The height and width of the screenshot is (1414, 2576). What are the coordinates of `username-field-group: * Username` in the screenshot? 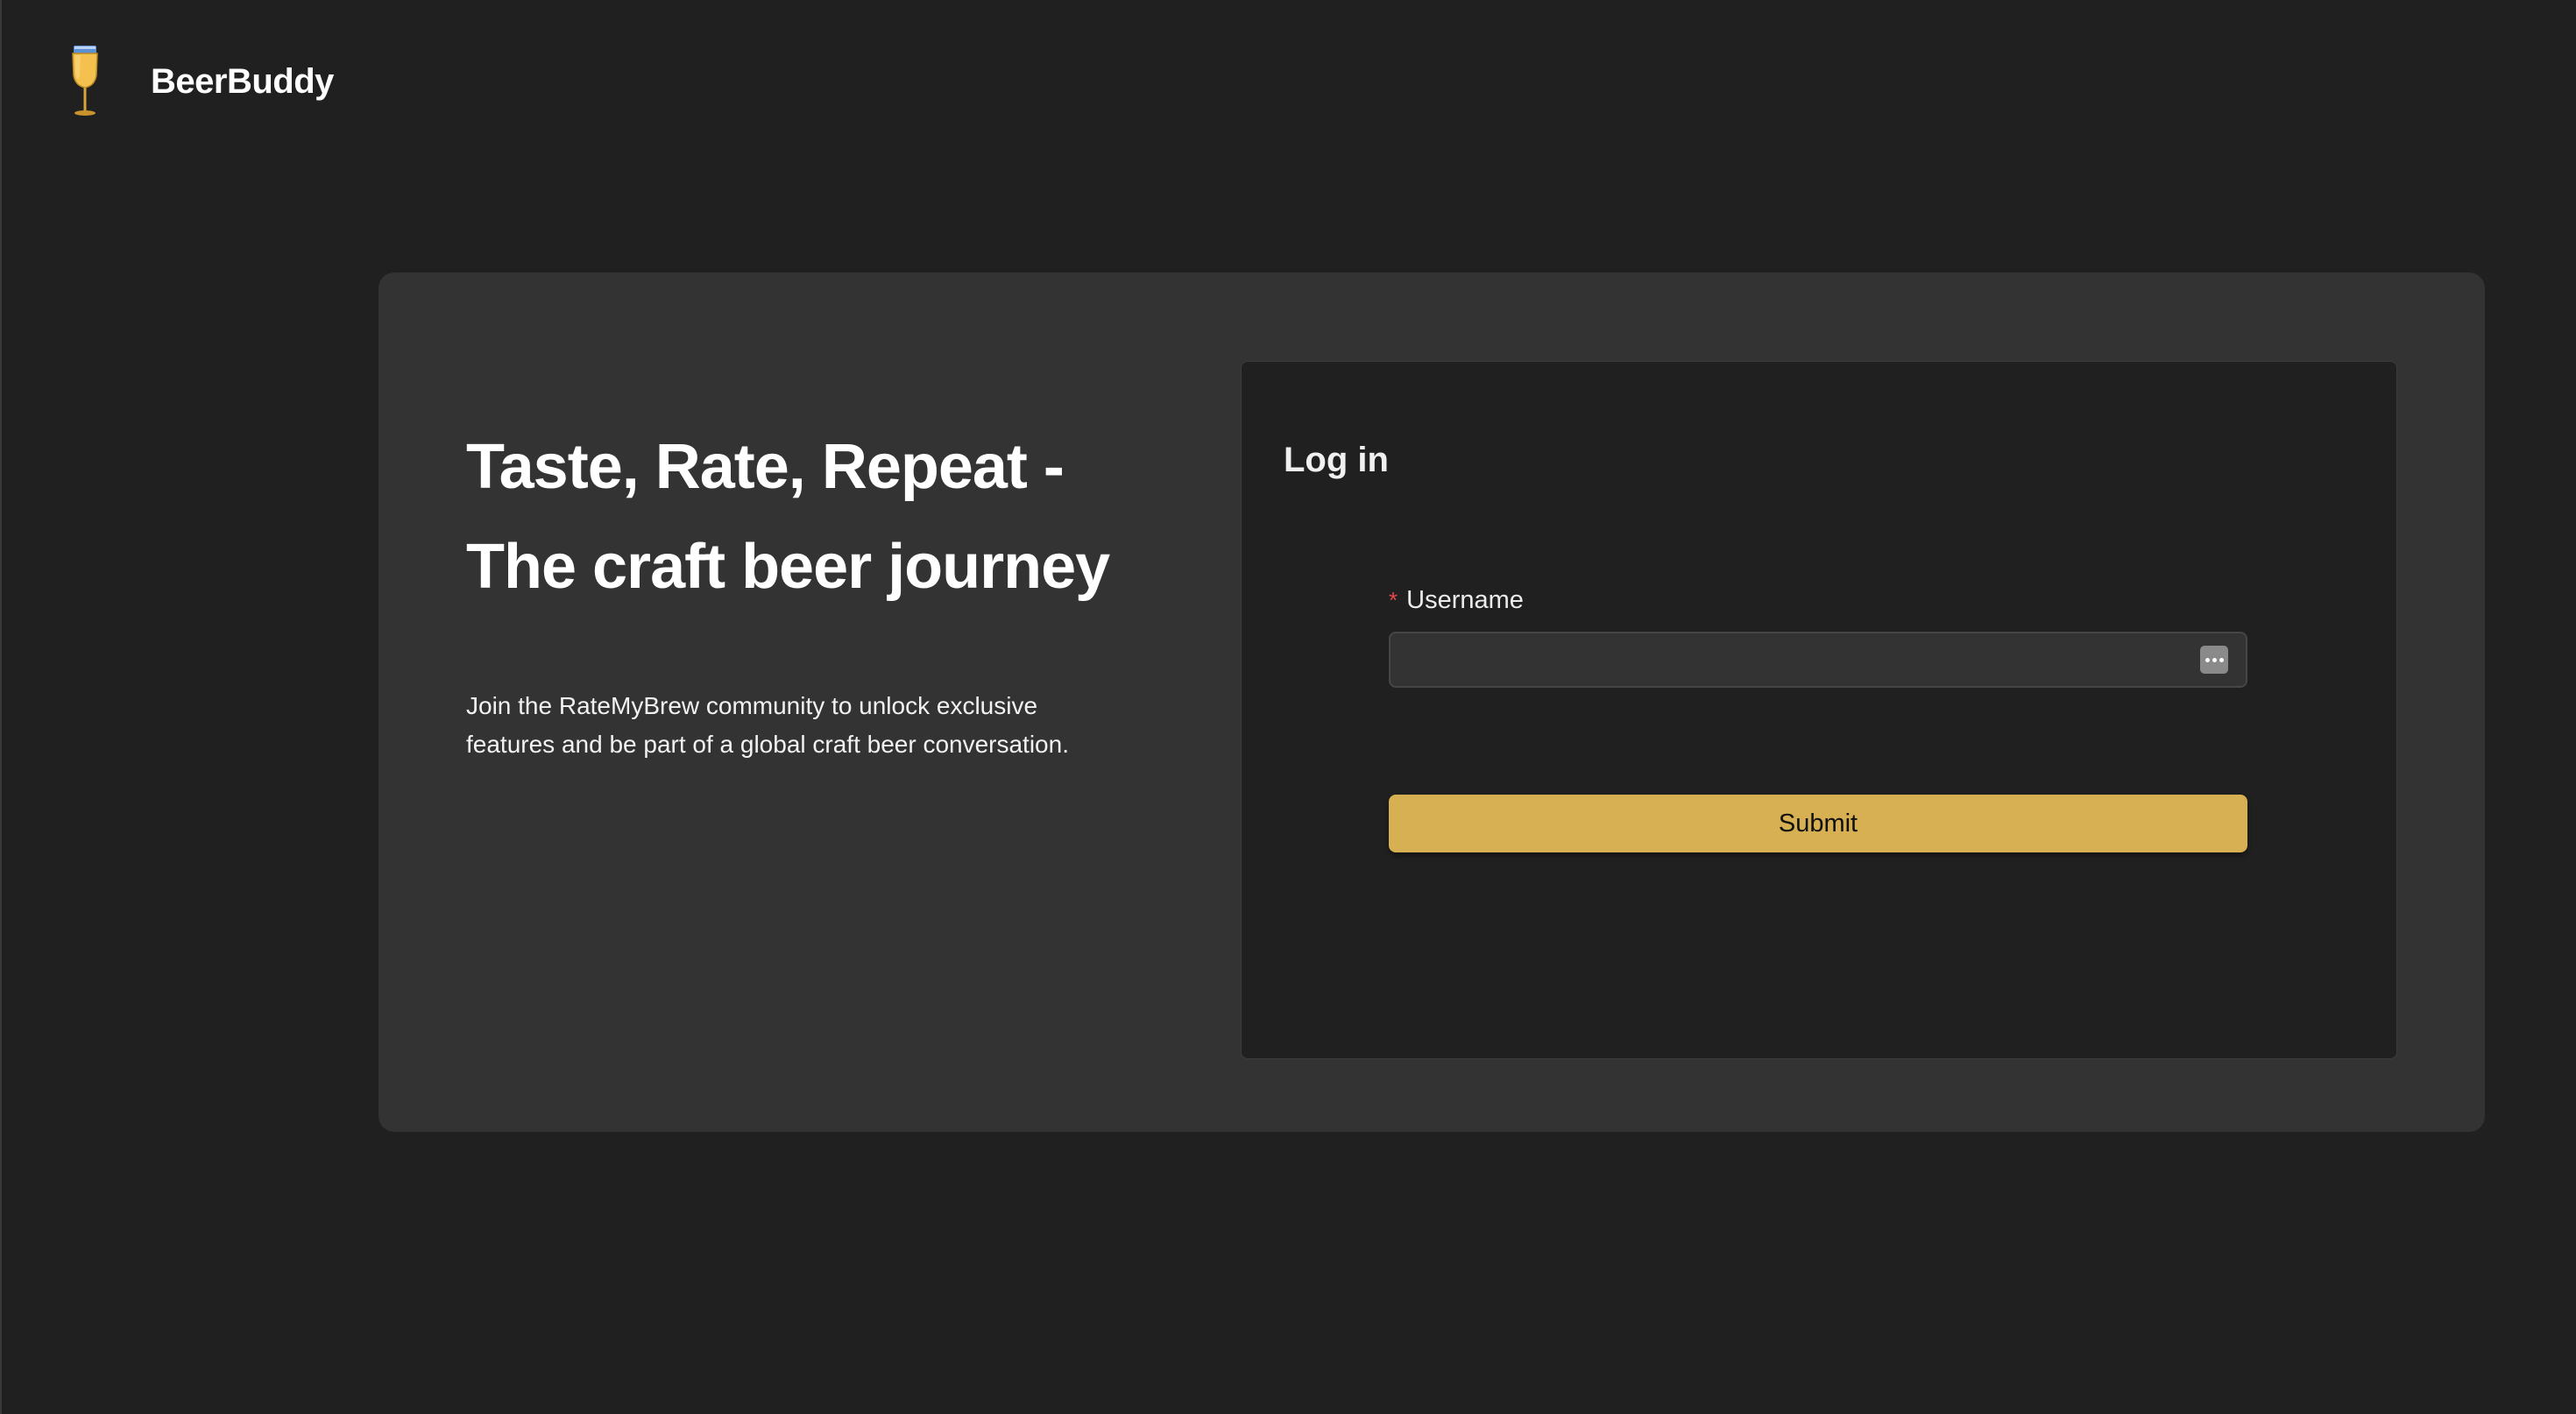 It's located at (1818, 637).